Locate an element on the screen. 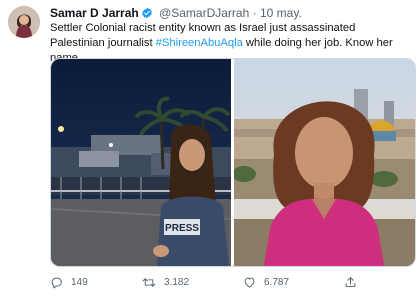 This screenshot has width=420, height=295. share-icon is located at coordinates (350, 282).